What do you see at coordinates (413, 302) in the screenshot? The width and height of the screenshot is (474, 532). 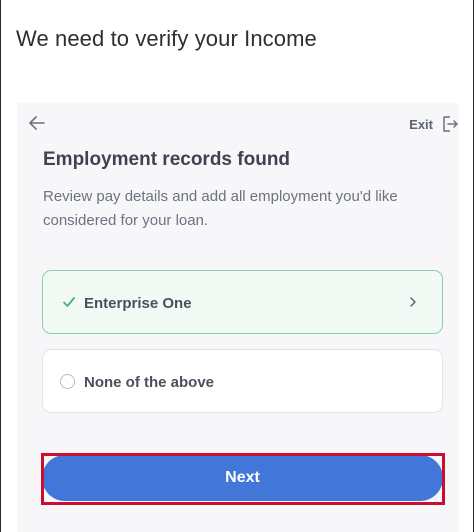 I see `chevron-right-icon` at bounding box center [413, 302].